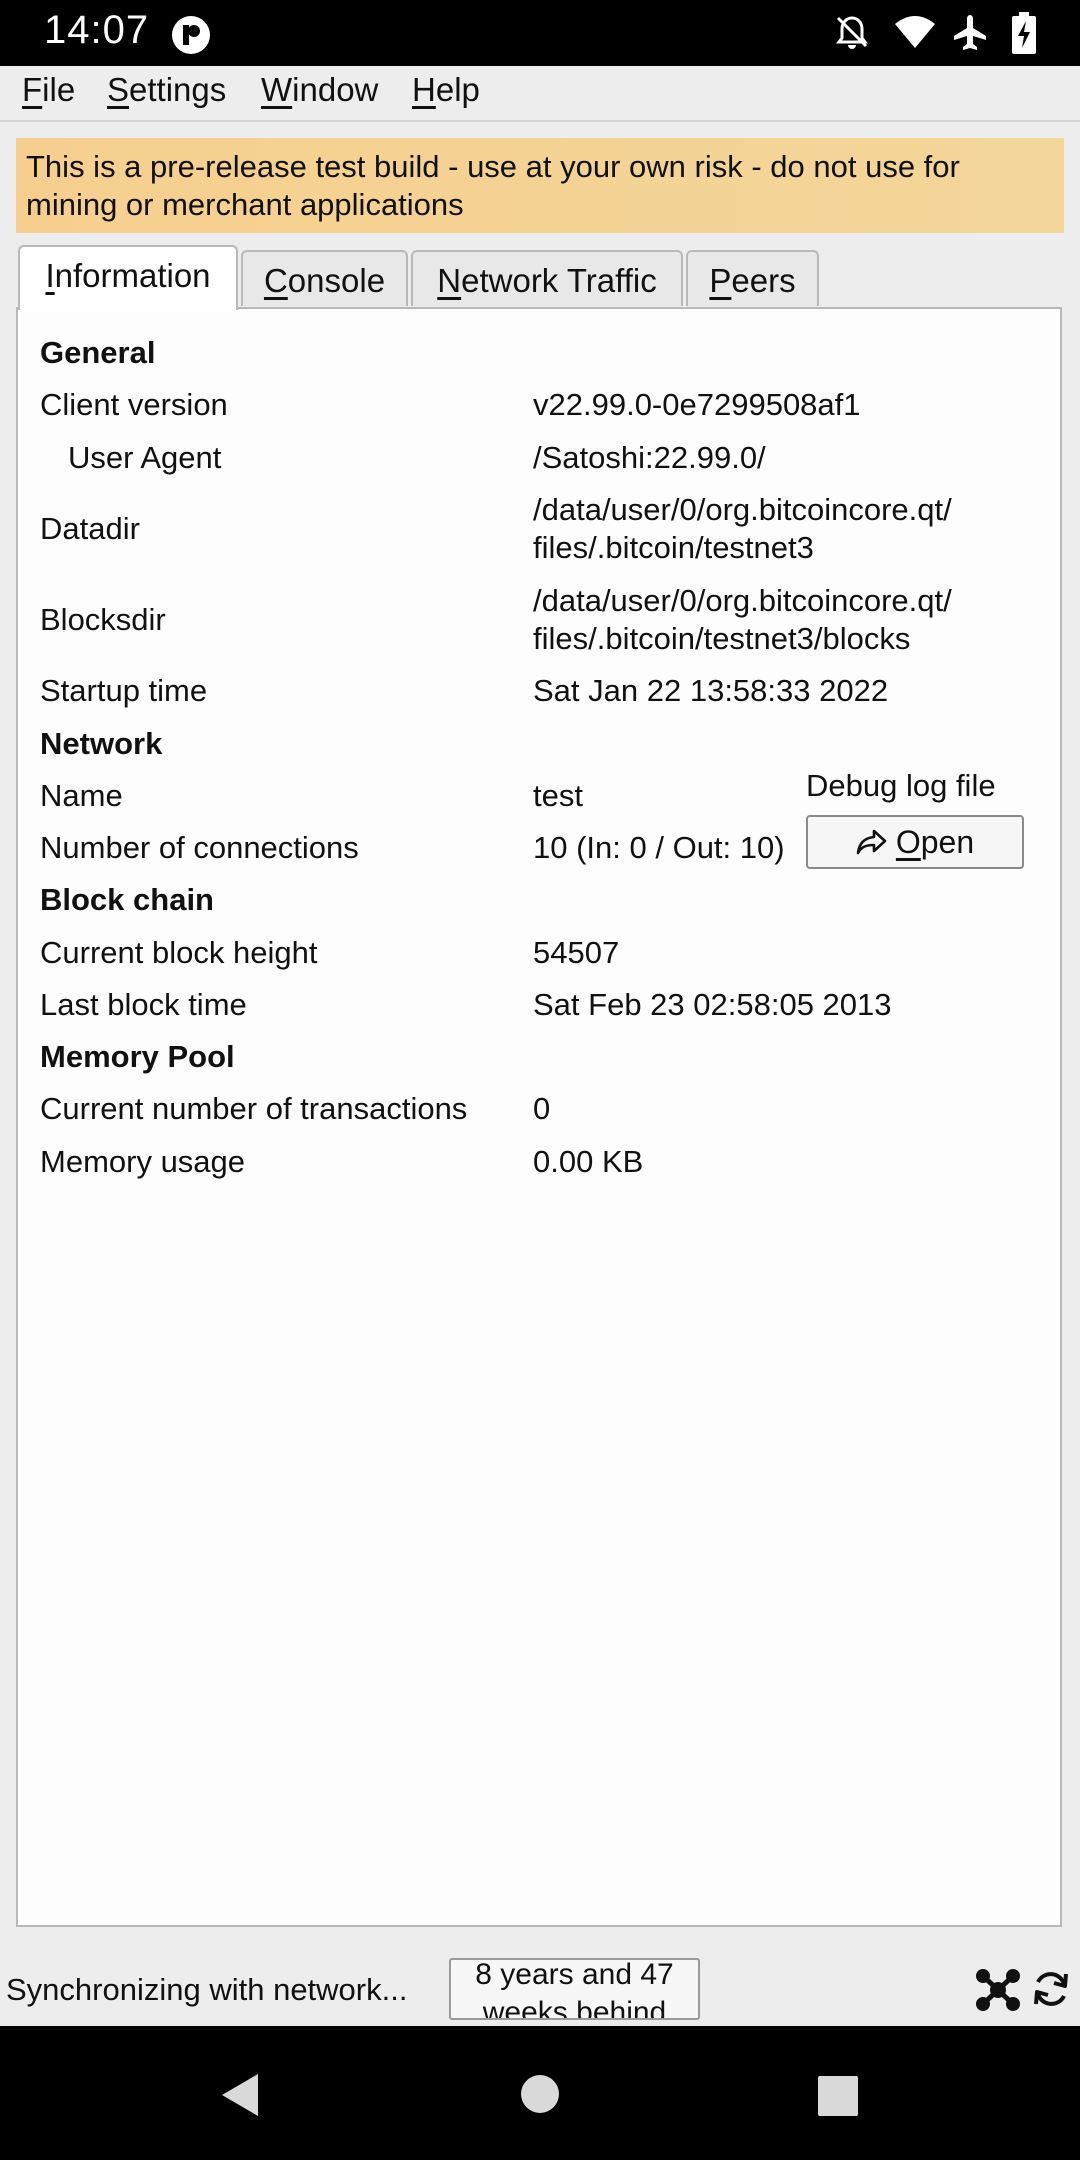 This screenshot has height=2160, width=1080. Describe the element at coordinates (81, 795) in the screenshot. I see `network-name-label: Name` at that location.